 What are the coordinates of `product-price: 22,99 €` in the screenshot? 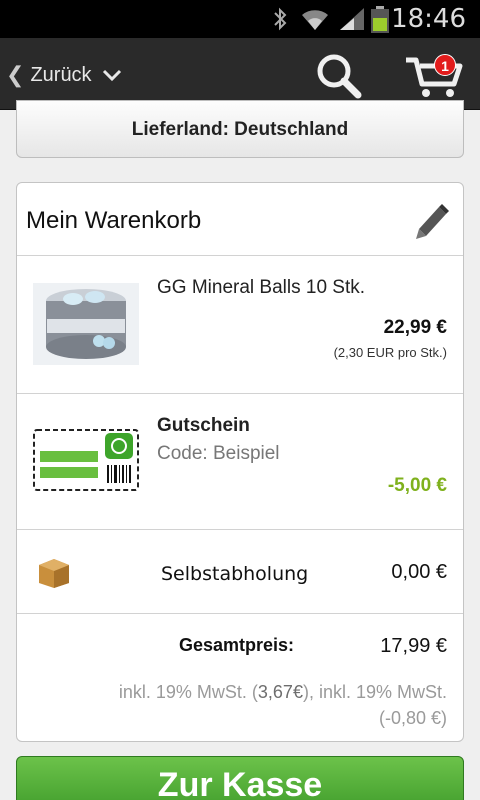 It's located at (415, 327).